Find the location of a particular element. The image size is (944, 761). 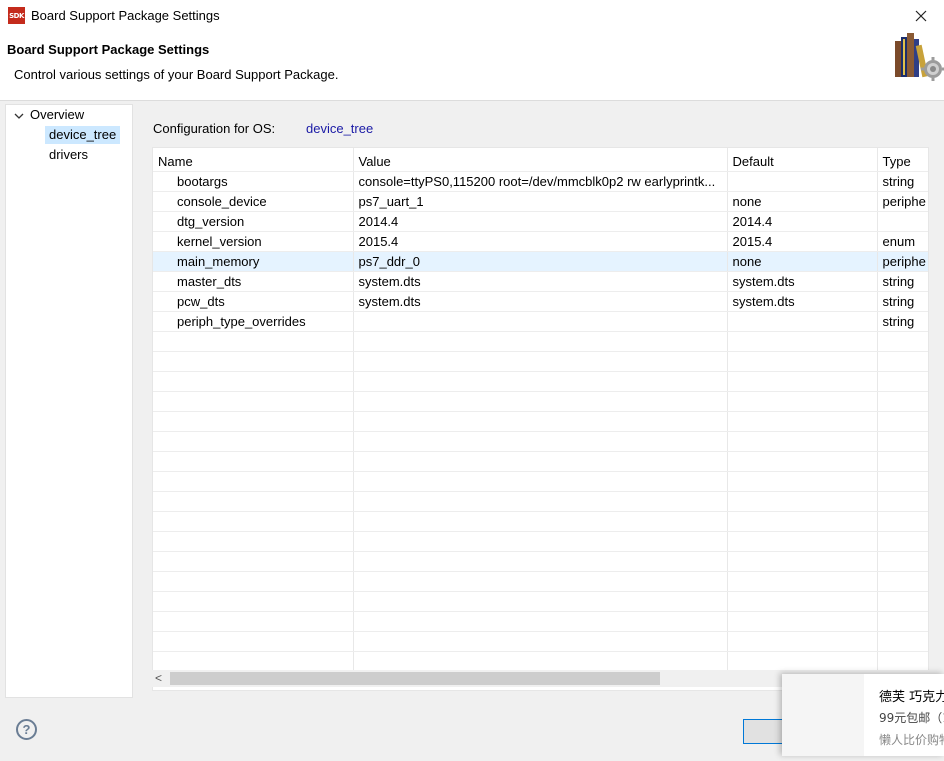

close-window-button is located at coordinates (921, 15).